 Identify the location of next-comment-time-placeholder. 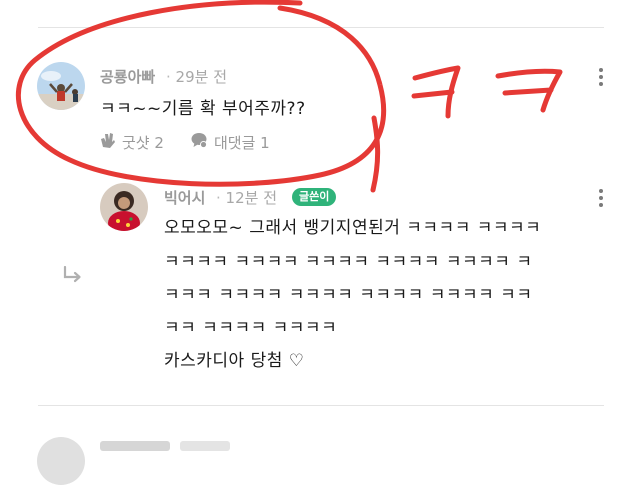
(205, 446).